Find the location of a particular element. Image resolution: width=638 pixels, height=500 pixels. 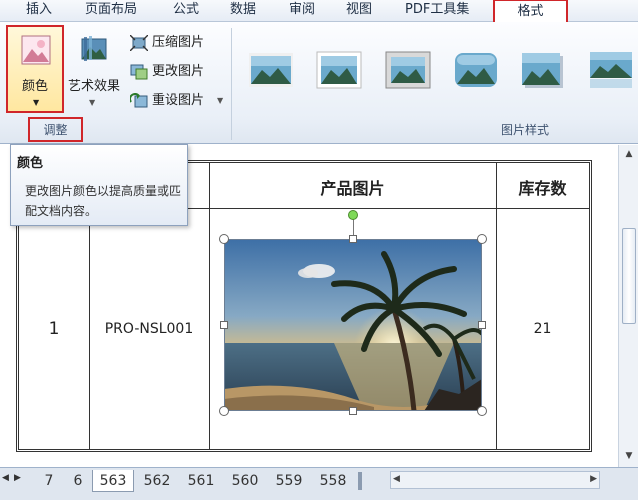

sheet-tab: 7 is located at coordinates (49, 481).